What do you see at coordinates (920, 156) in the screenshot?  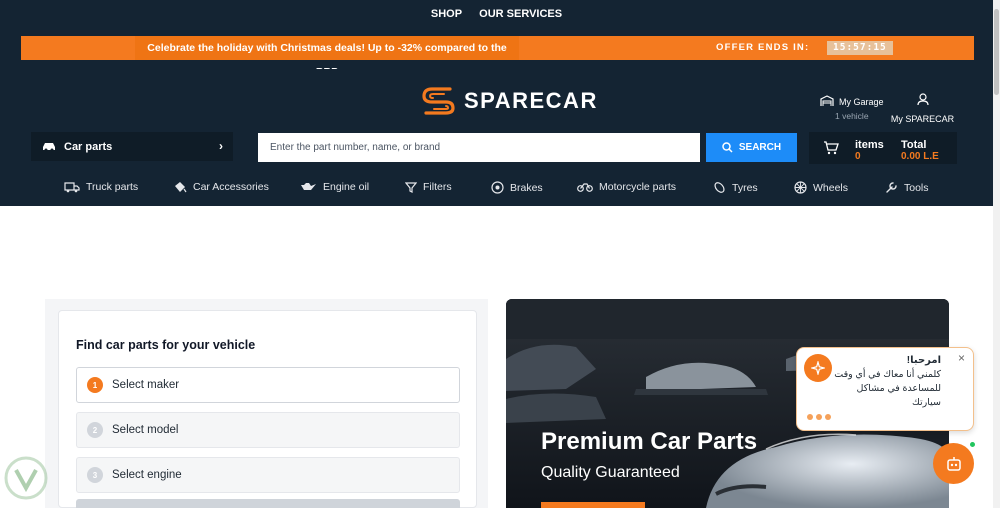 I see `cart-total-value: 0.00 L.E` at bounding box center [920, 156].